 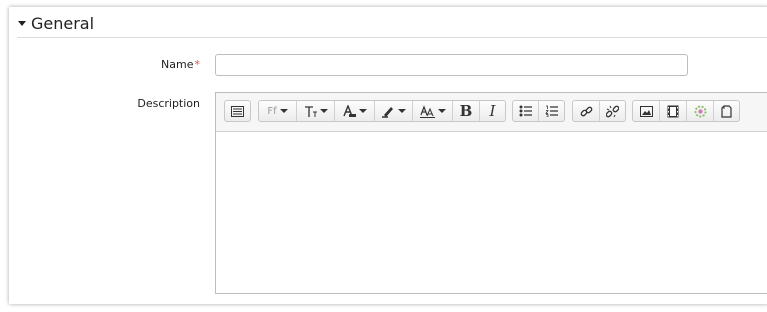 I want to click on ordered-list-button, so click(x=551, y=111).